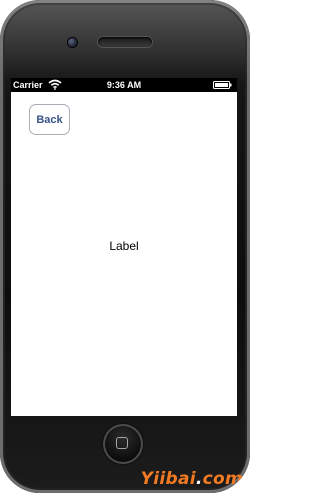 This screenshot has height=493, width=320. I want to click on status-time: 9:36 AM, so click(124, 85).